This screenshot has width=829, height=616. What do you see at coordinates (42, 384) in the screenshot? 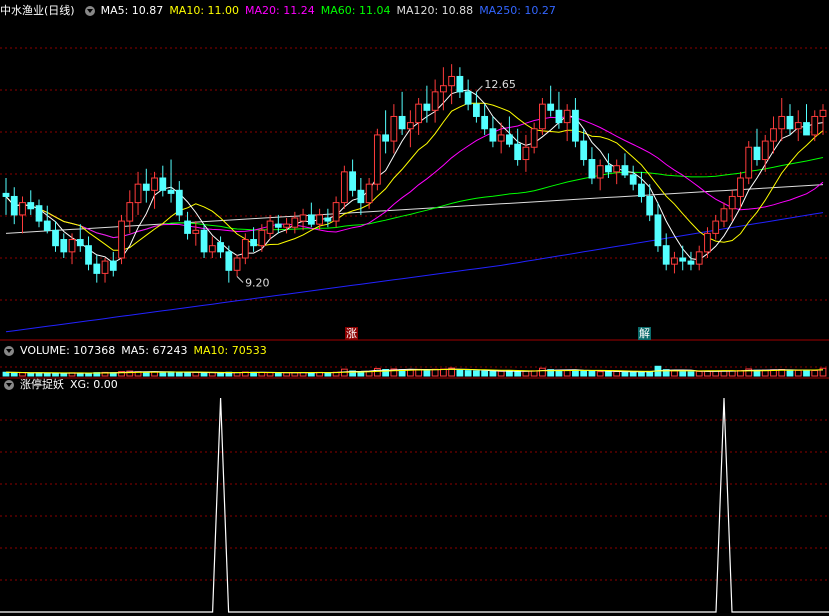
I see `indicator-name: 涨停捉妖` at bounding box center [42, 384].